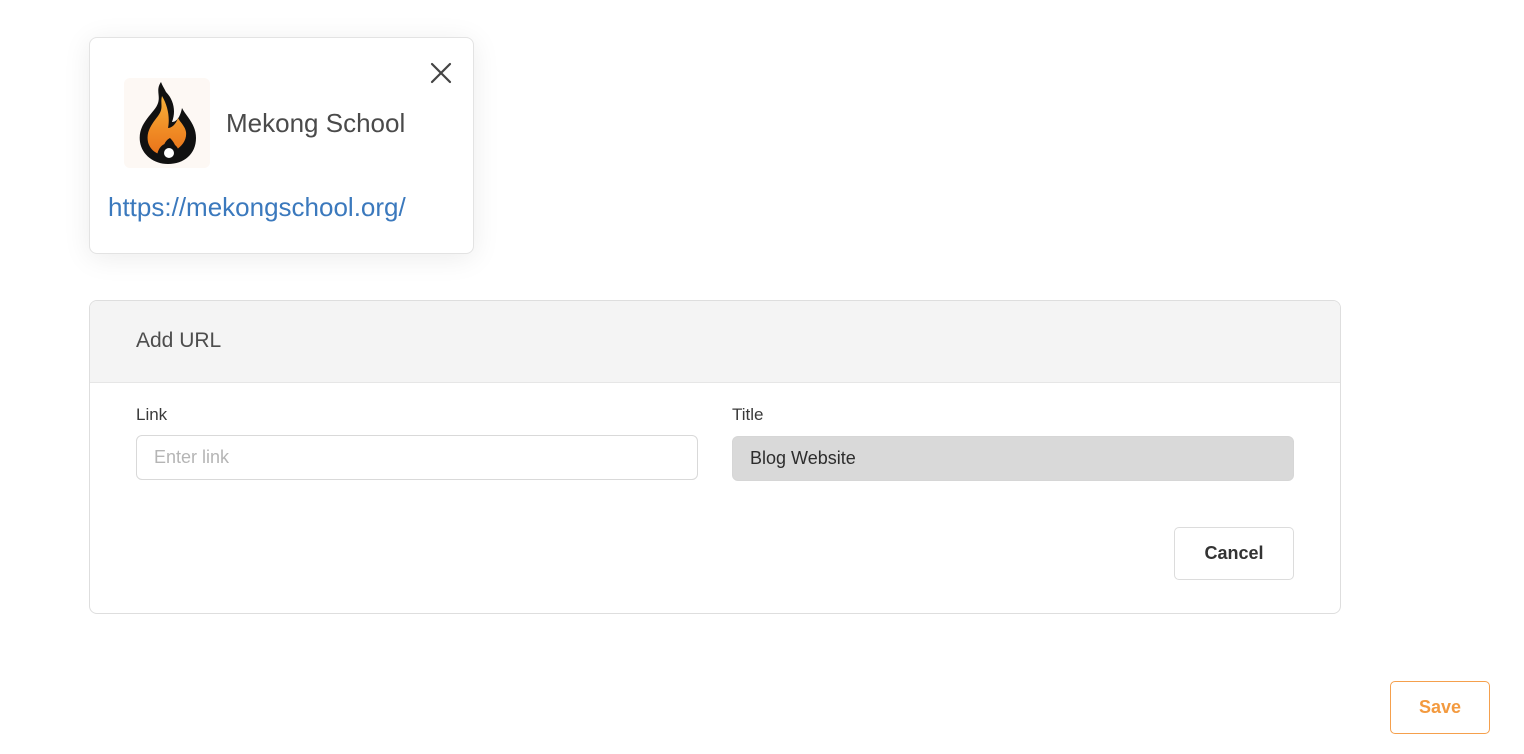 The width and height of the screenshot is (1524, 754). What do you see at coordinates (748, 414) in the screenshot?
I see `title-label: Title` at bounding box center [748, 414].